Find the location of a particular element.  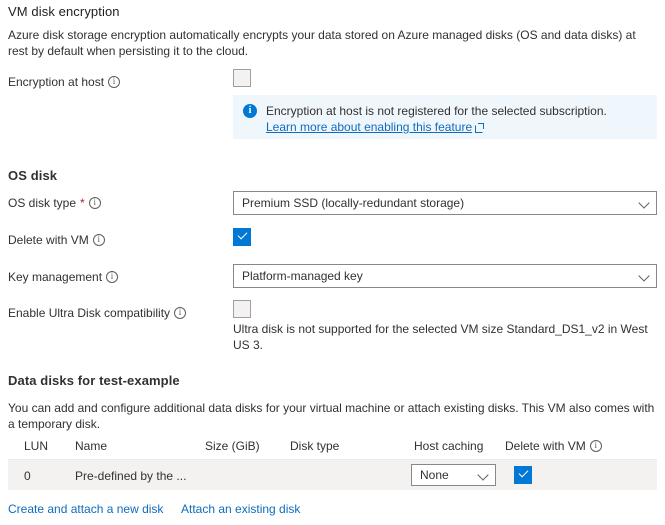

os-disk-type-value: Premium SSD (locally-redundant storage) is located at coordinates (353, 203).